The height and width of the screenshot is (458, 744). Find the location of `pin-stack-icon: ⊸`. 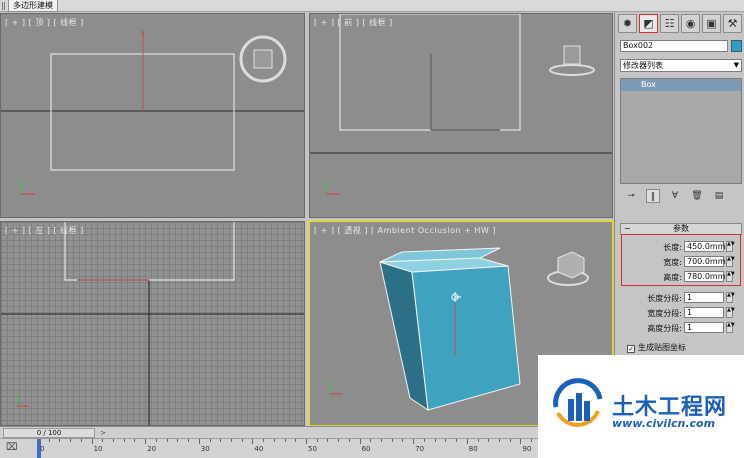

pin-stack-icon: ⊸ is located at coordinates (631, 196).